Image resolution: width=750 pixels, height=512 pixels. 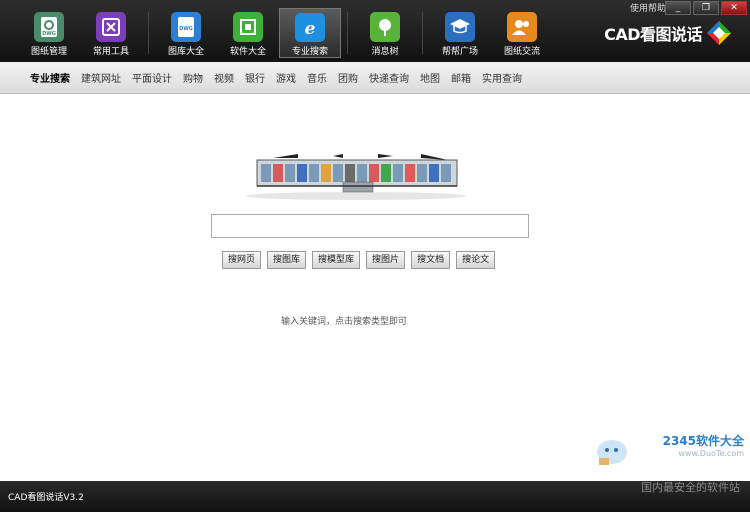 I want to click on search-type-buttons: 搜网页 搜图库 搜模型库 搜图片 搜文档 搜论文, so click(x=359, y=260).